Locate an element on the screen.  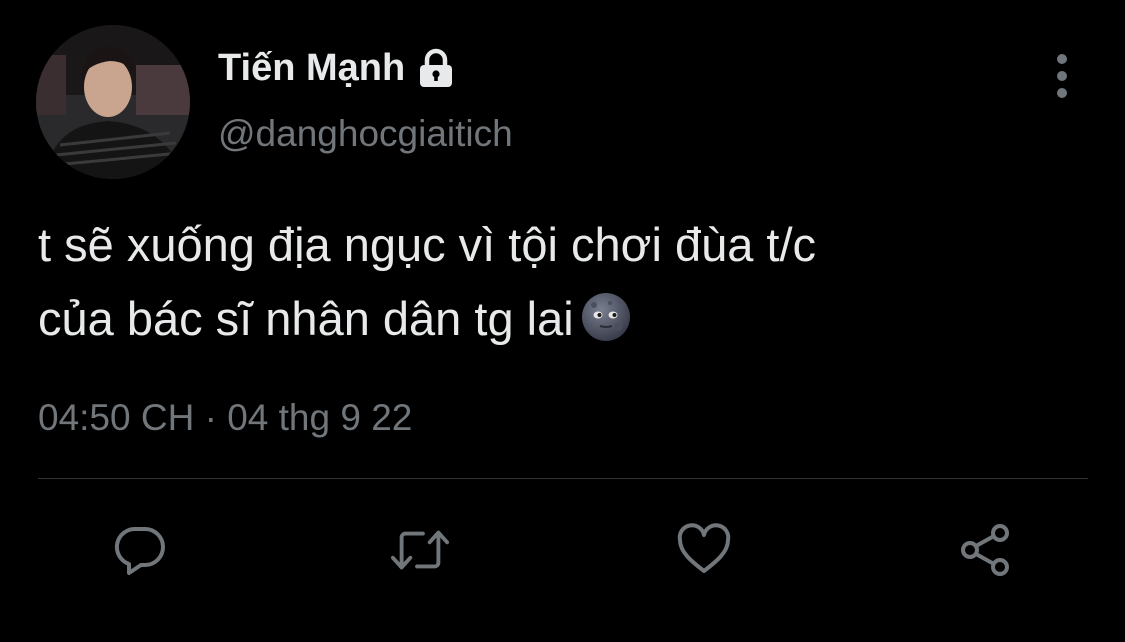
tweet-timestamp: 04:50 CH · 04 thg 9 22 is located at coordinates (225, 418).